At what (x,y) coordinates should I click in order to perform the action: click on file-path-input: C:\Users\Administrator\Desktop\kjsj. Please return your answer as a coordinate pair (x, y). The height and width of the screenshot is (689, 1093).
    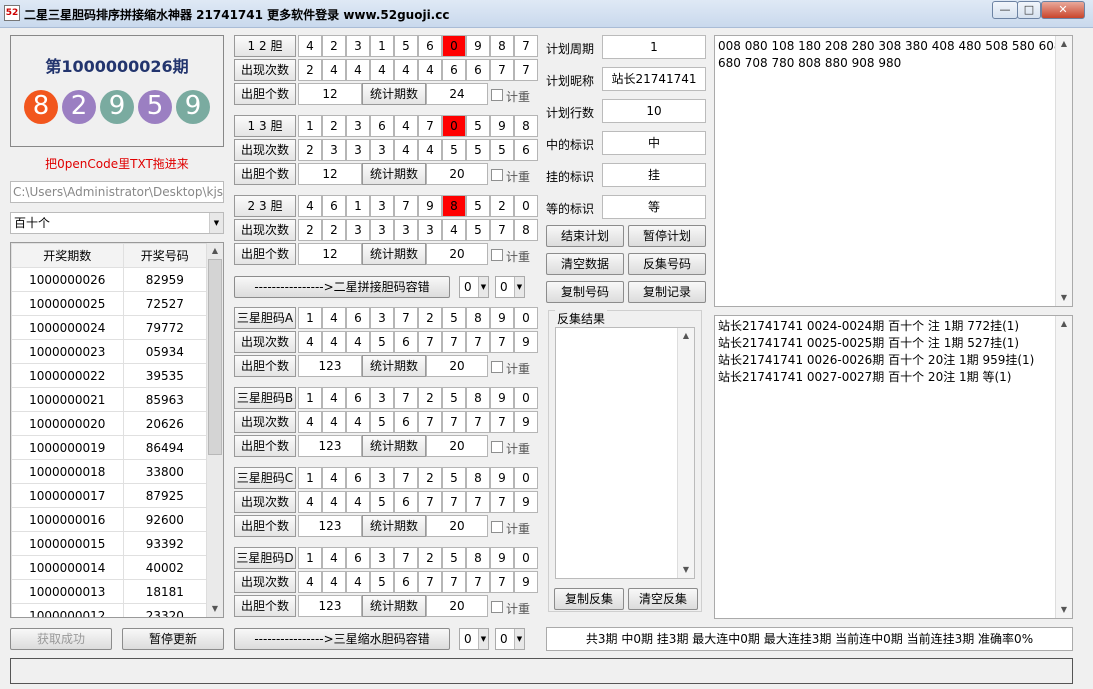
    Looking at the image, I should click on (117, 192).